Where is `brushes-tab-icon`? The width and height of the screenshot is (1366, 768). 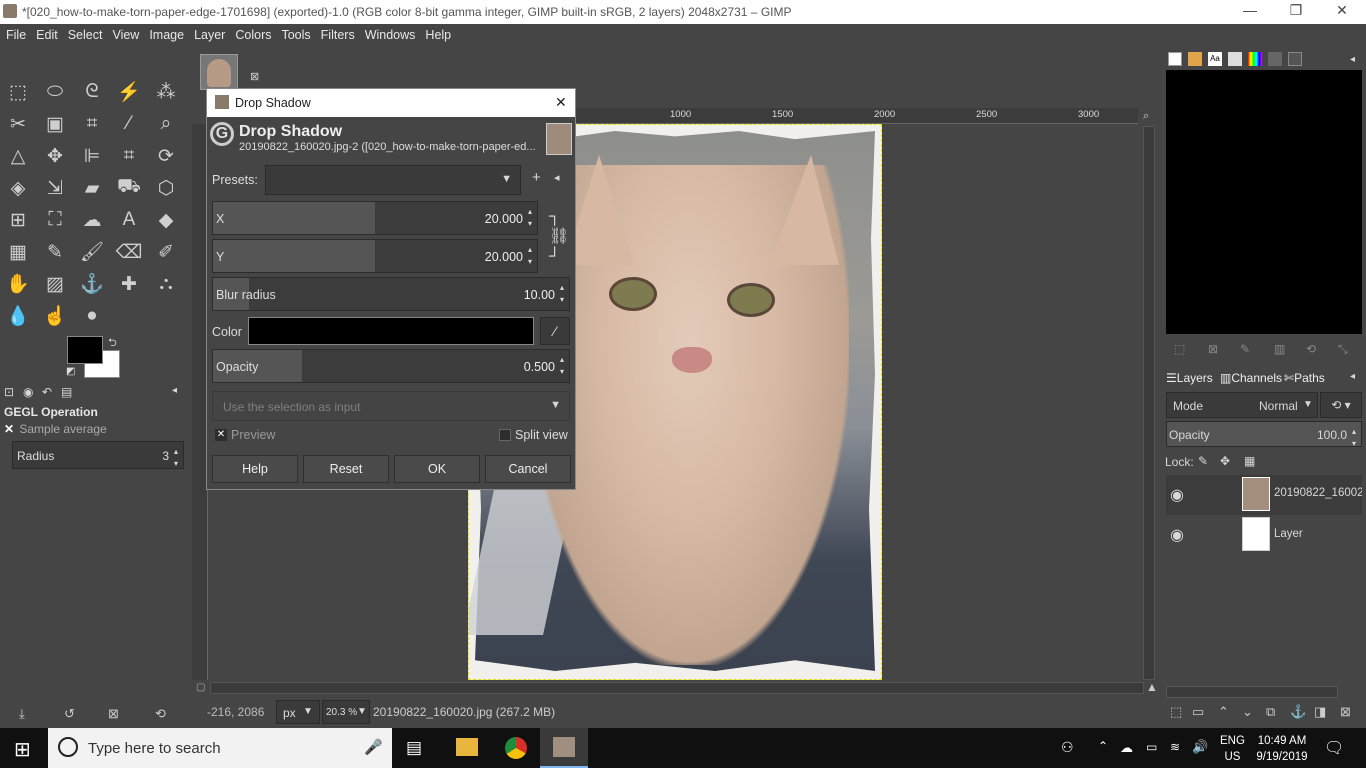
brushes-tab-icon is located at coordinates (1175, 59).